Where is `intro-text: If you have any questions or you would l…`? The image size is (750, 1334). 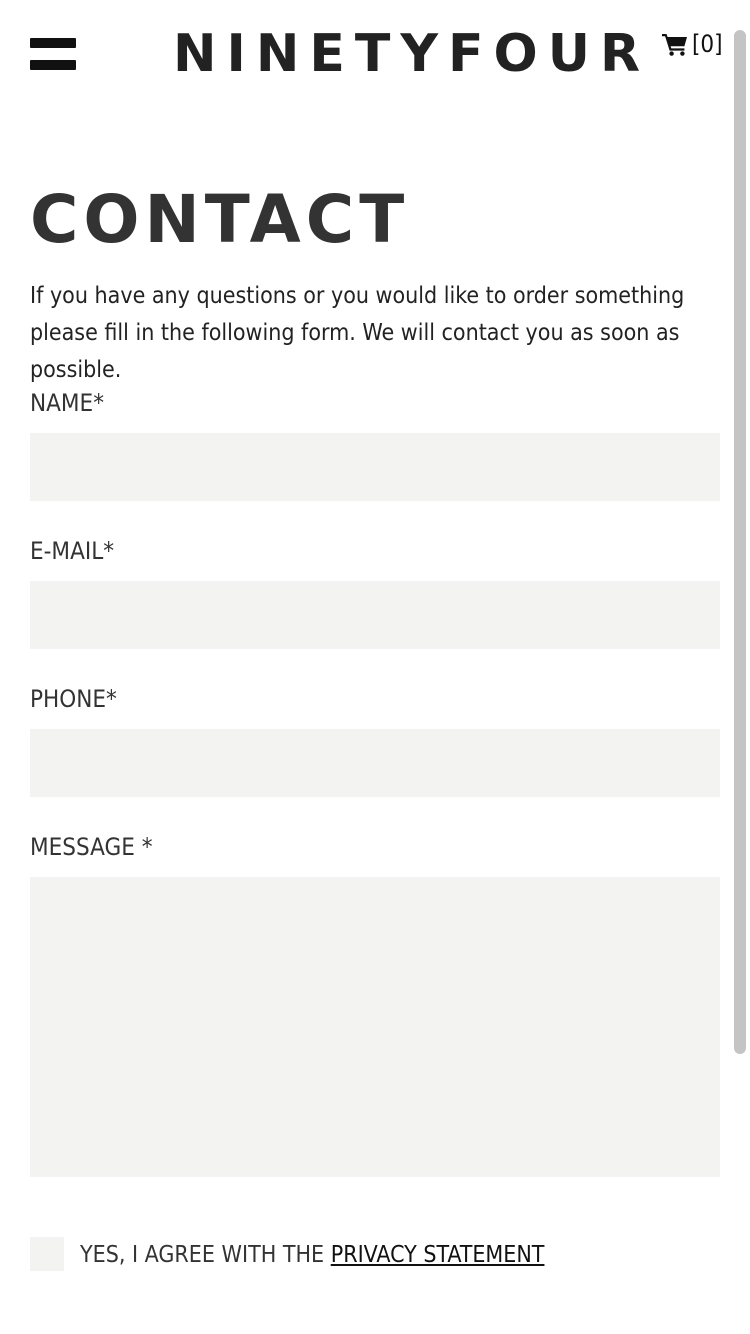
intro-text: If you have any questions or you would l… is located at coordinates (357, 333).